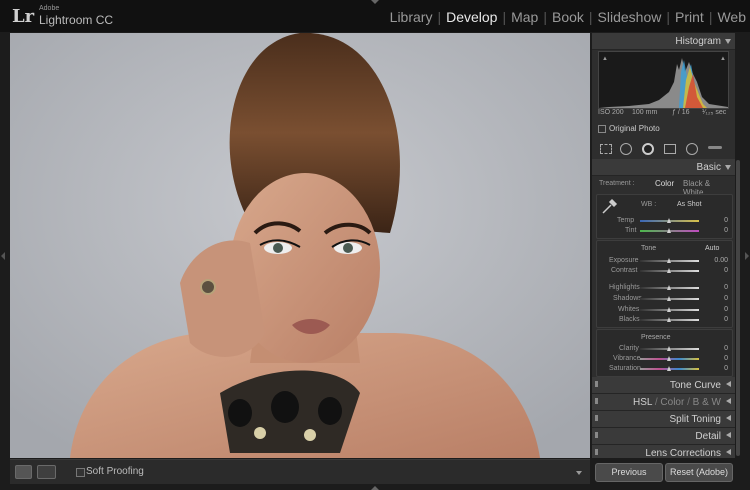 The height and width of the screenshot is (490, 750). Describe the element at coordinates (3, 256) in the screenshot. I see `left-panel-toggle-icon` at that location.